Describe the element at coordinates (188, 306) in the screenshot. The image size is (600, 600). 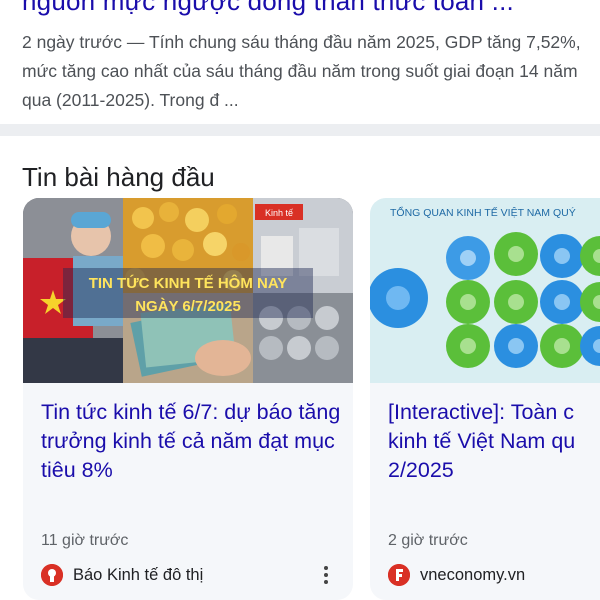
I see `image-date: NGÀY 6/7/2025` at that location.